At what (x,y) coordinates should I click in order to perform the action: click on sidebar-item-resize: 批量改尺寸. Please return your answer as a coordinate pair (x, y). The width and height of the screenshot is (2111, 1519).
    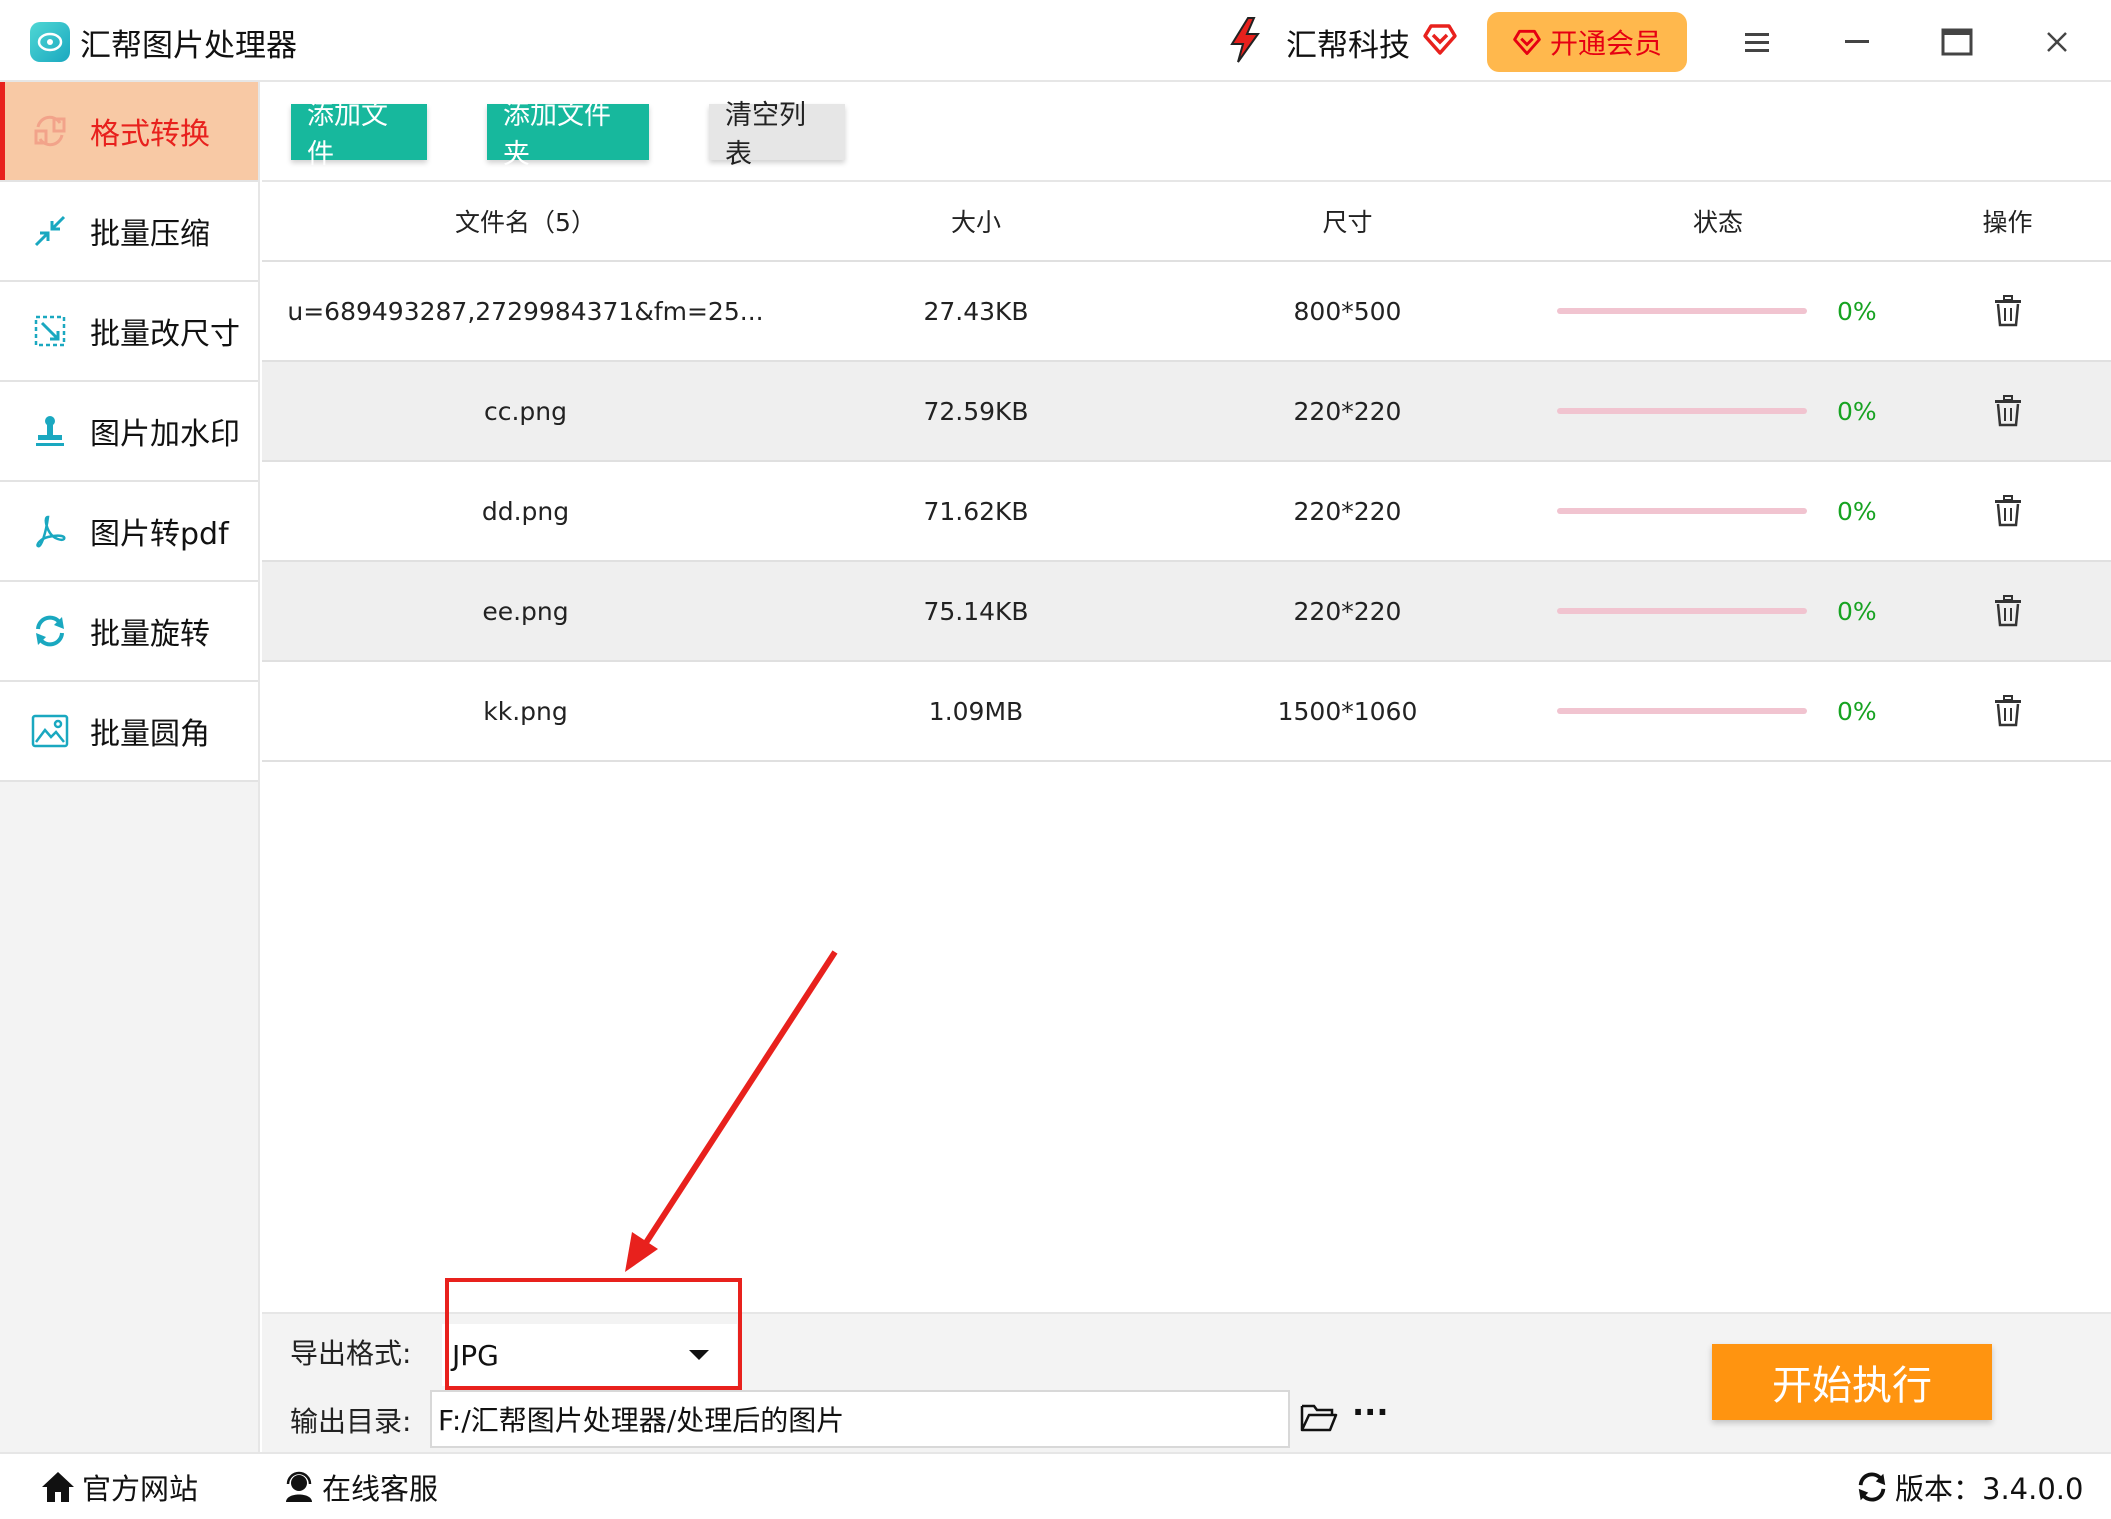
    Looking at the image, I should click on (129, 332).